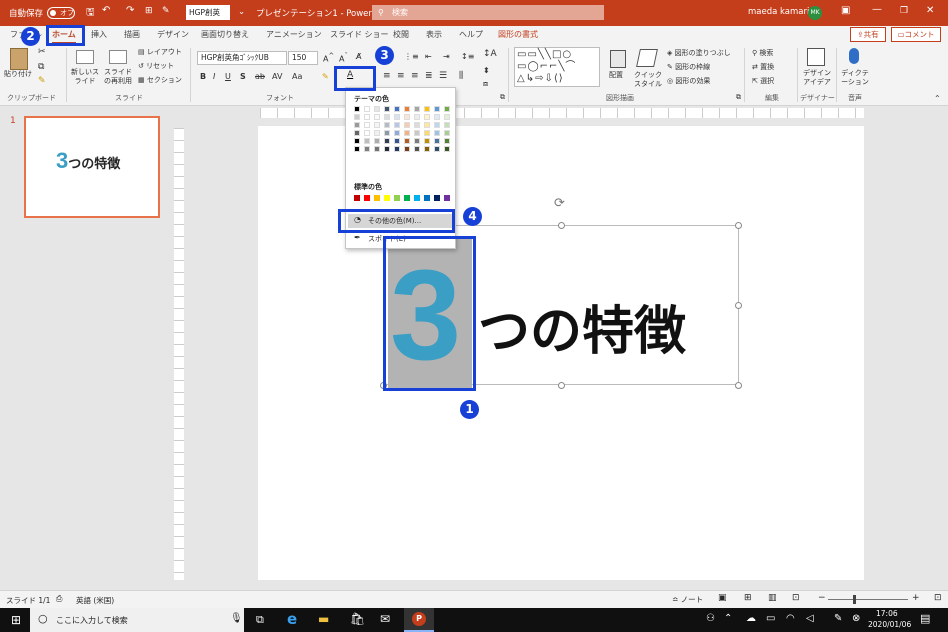 Image resolution: width=948 pixels, height=632 pixels. I want to click on select-button: ⇱ 選択, so click(763, 81).